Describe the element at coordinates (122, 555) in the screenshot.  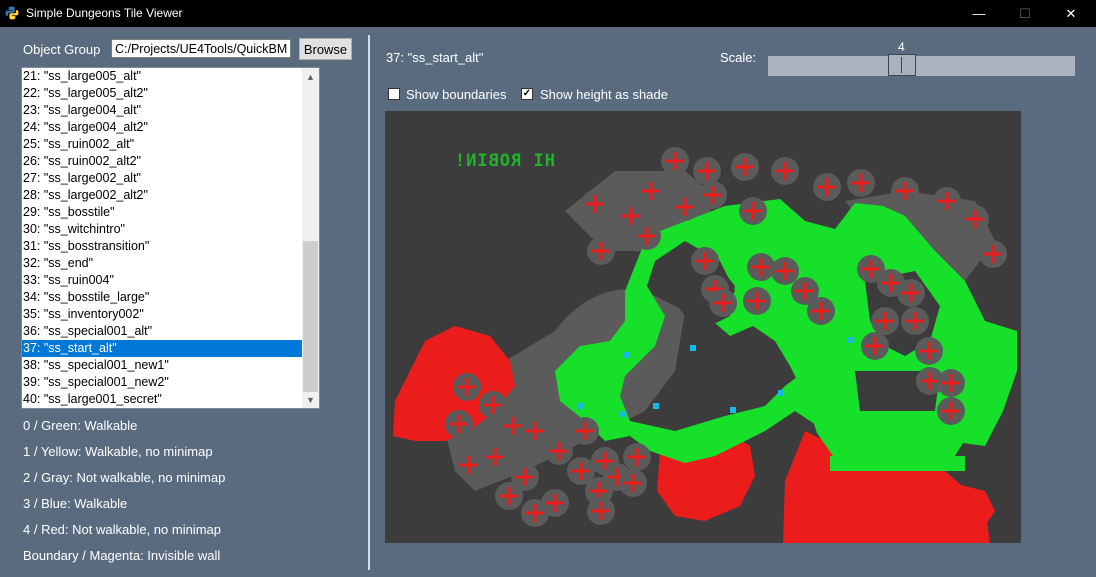
I see `legend-boundary: Boundary / Magenta: Invisible wall` at that location.